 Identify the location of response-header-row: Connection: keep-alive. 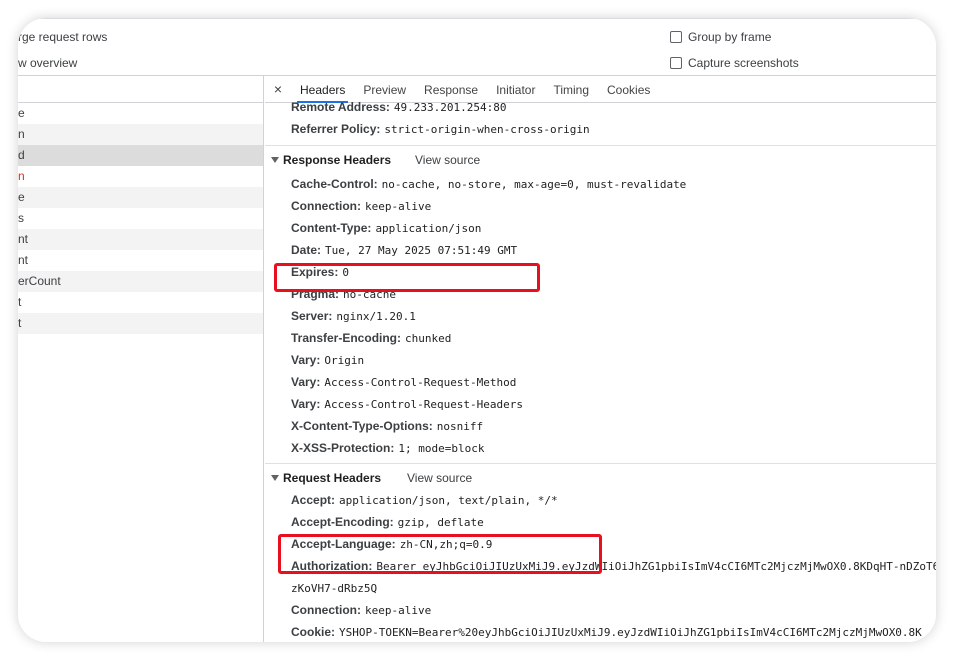
(361, 206).